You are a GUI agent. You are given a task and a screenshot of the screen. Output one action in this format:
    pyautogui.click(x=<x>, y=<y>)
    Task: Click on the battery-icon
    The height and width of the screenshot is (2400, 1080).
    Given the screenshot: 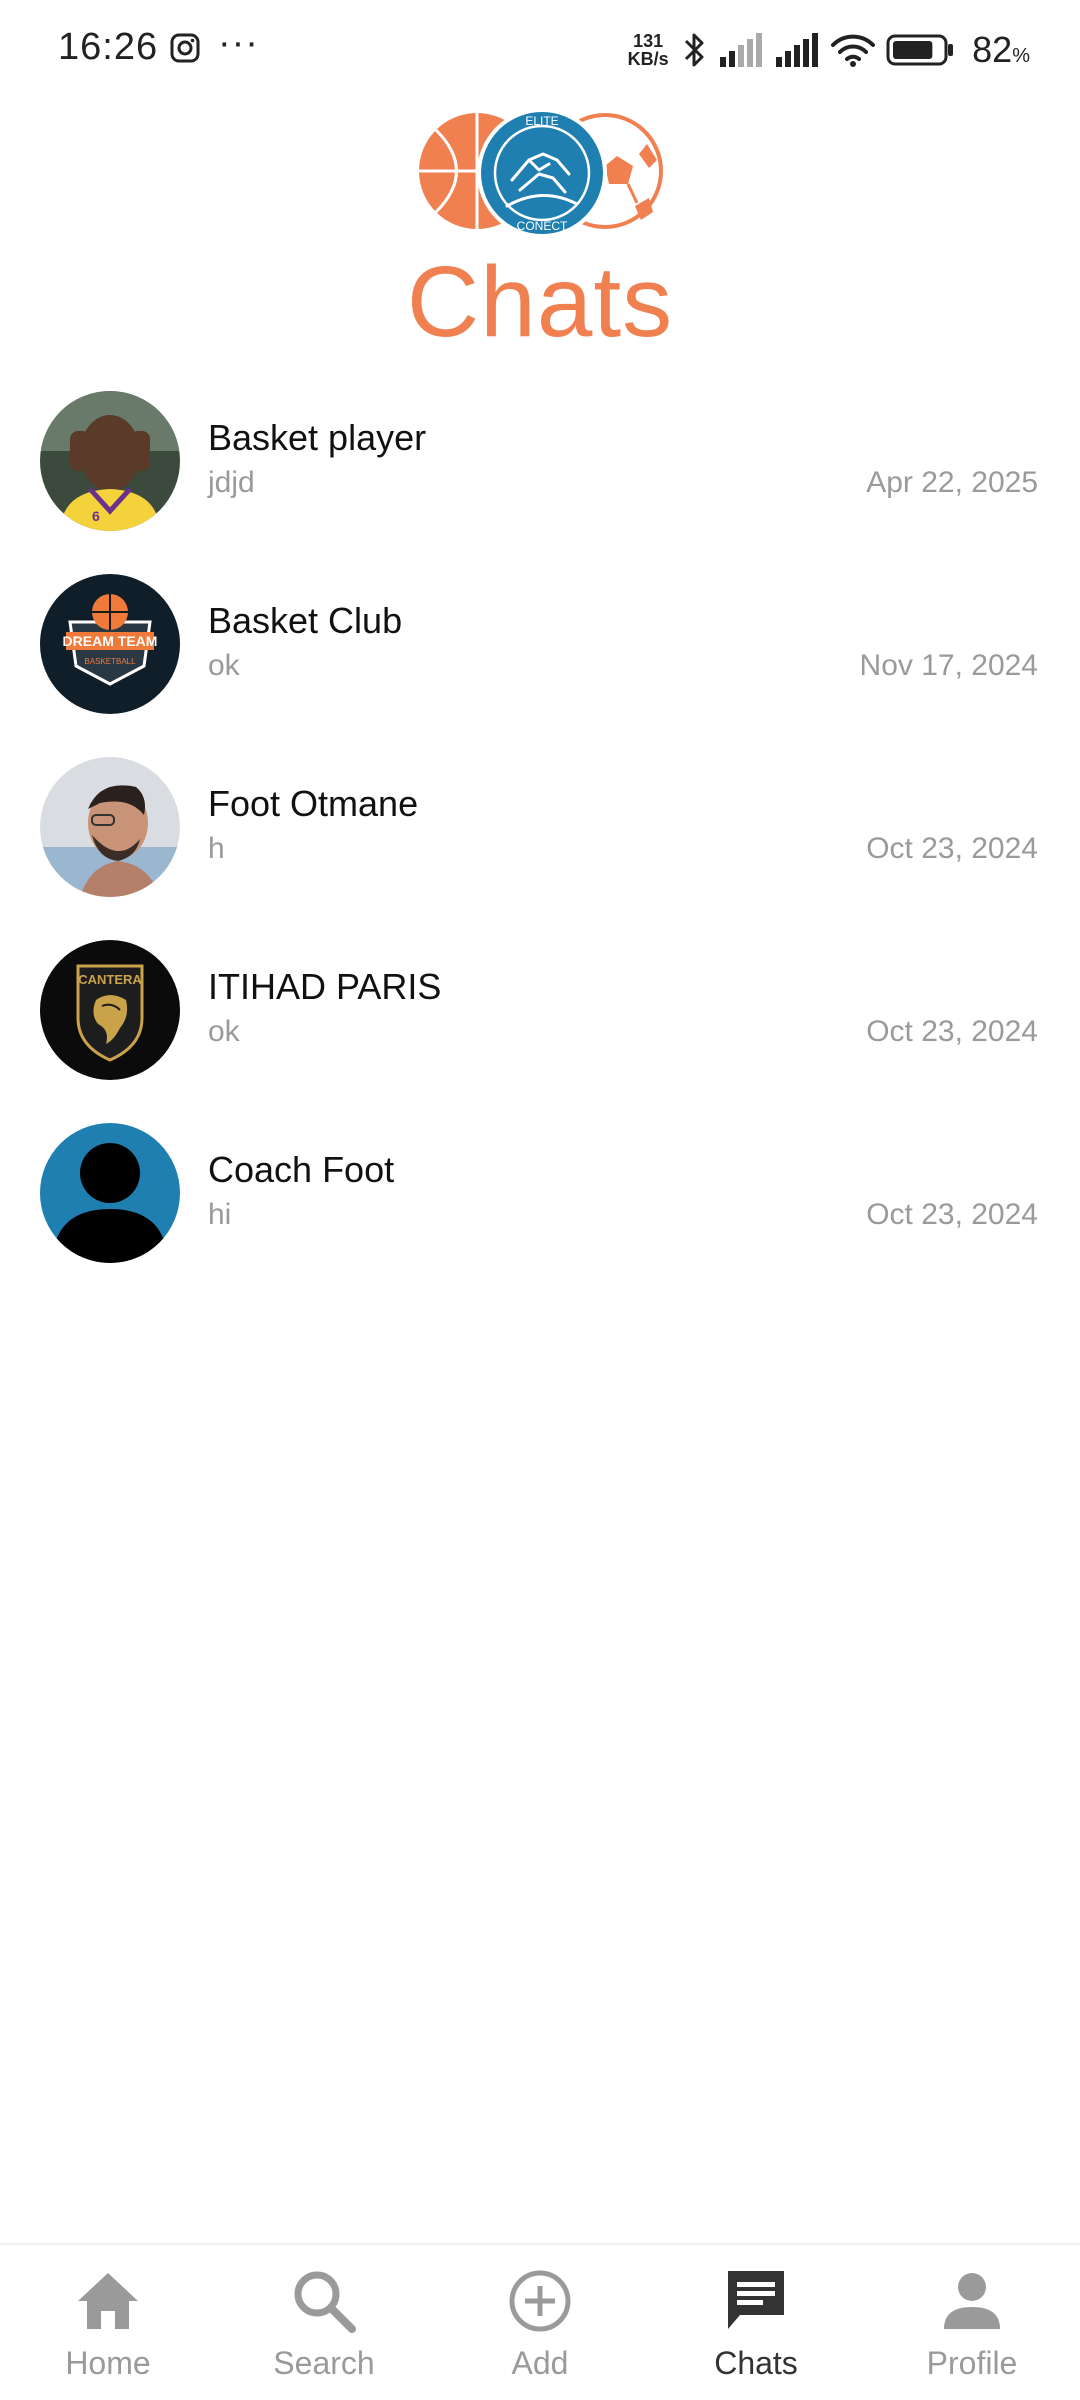 What is the action you would take?
    pyautogui.click(x=920, y=50)
    